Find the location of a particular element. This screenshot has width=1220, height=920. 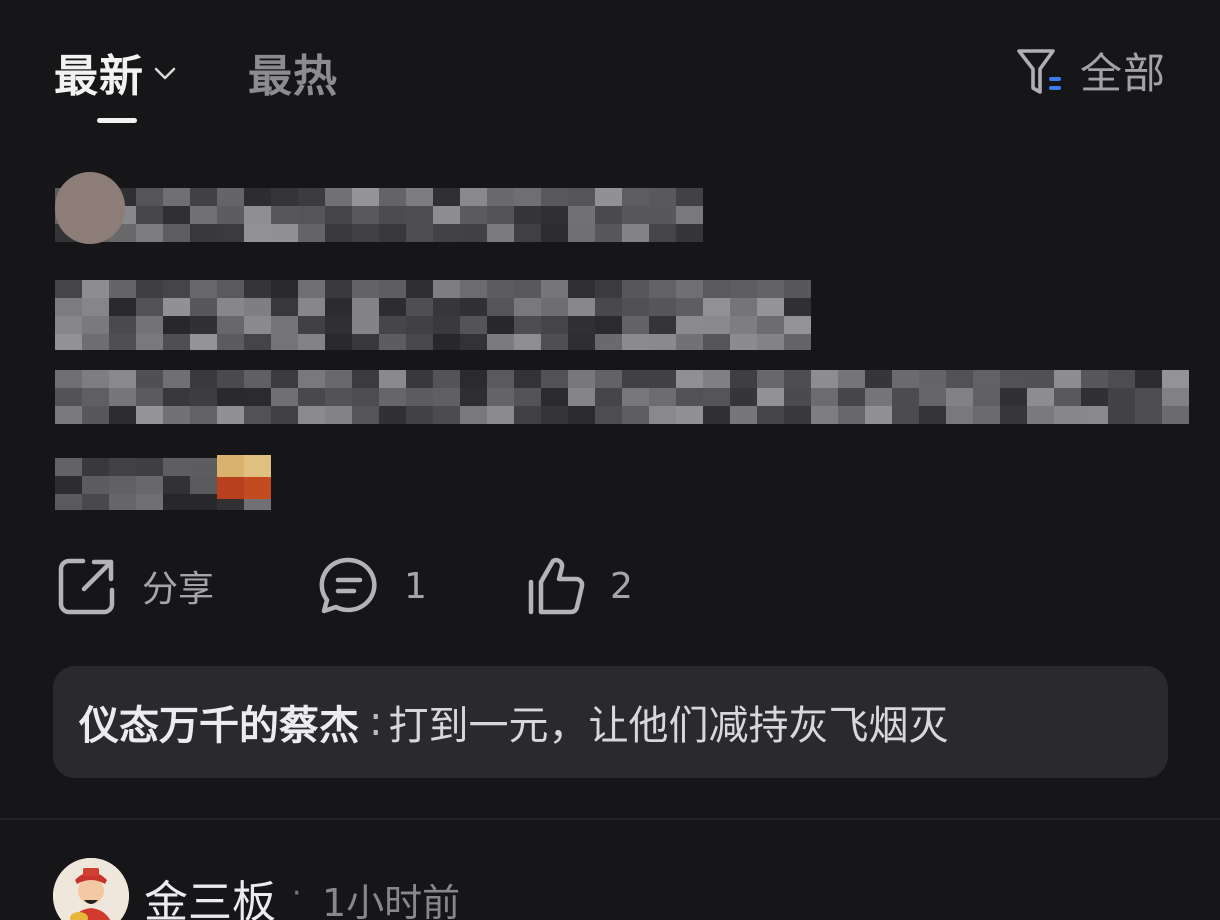

avatar is located at coordinates (91, 889).